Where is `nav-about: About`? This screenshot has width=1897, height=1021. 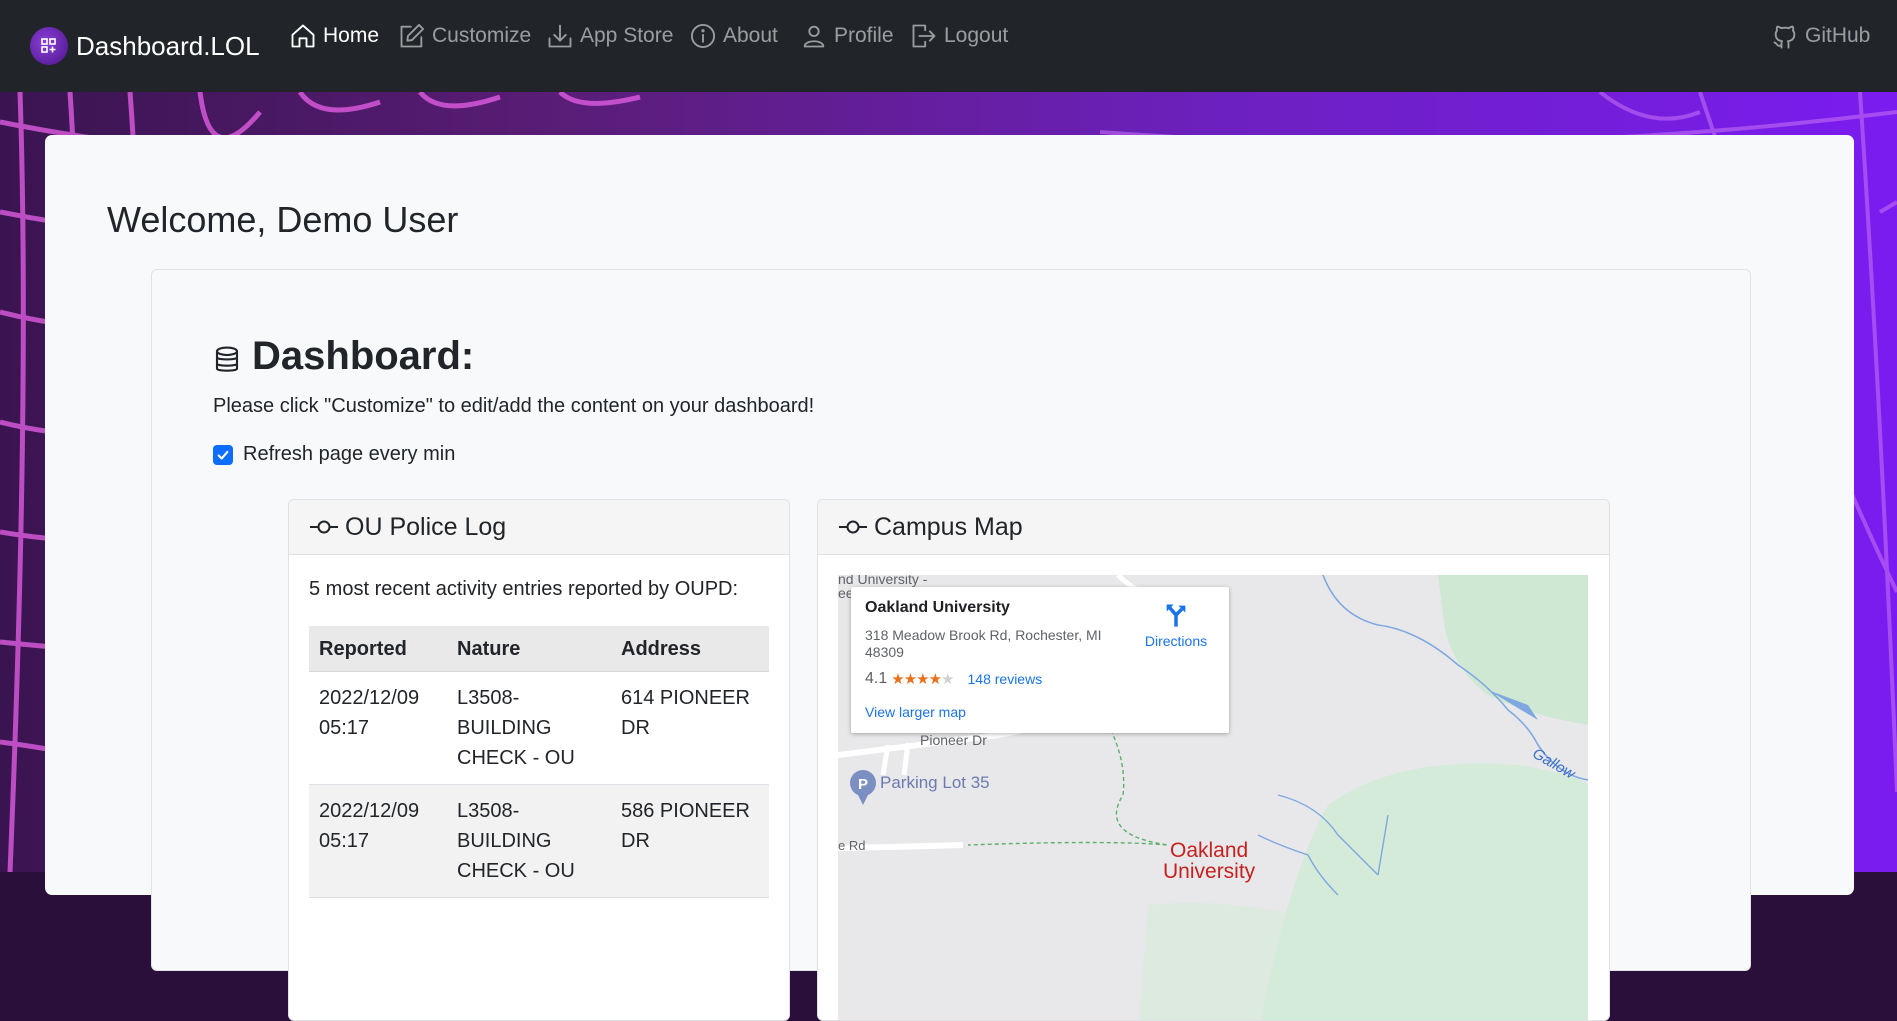
nav-about: About is located at coordinates (733, 36).